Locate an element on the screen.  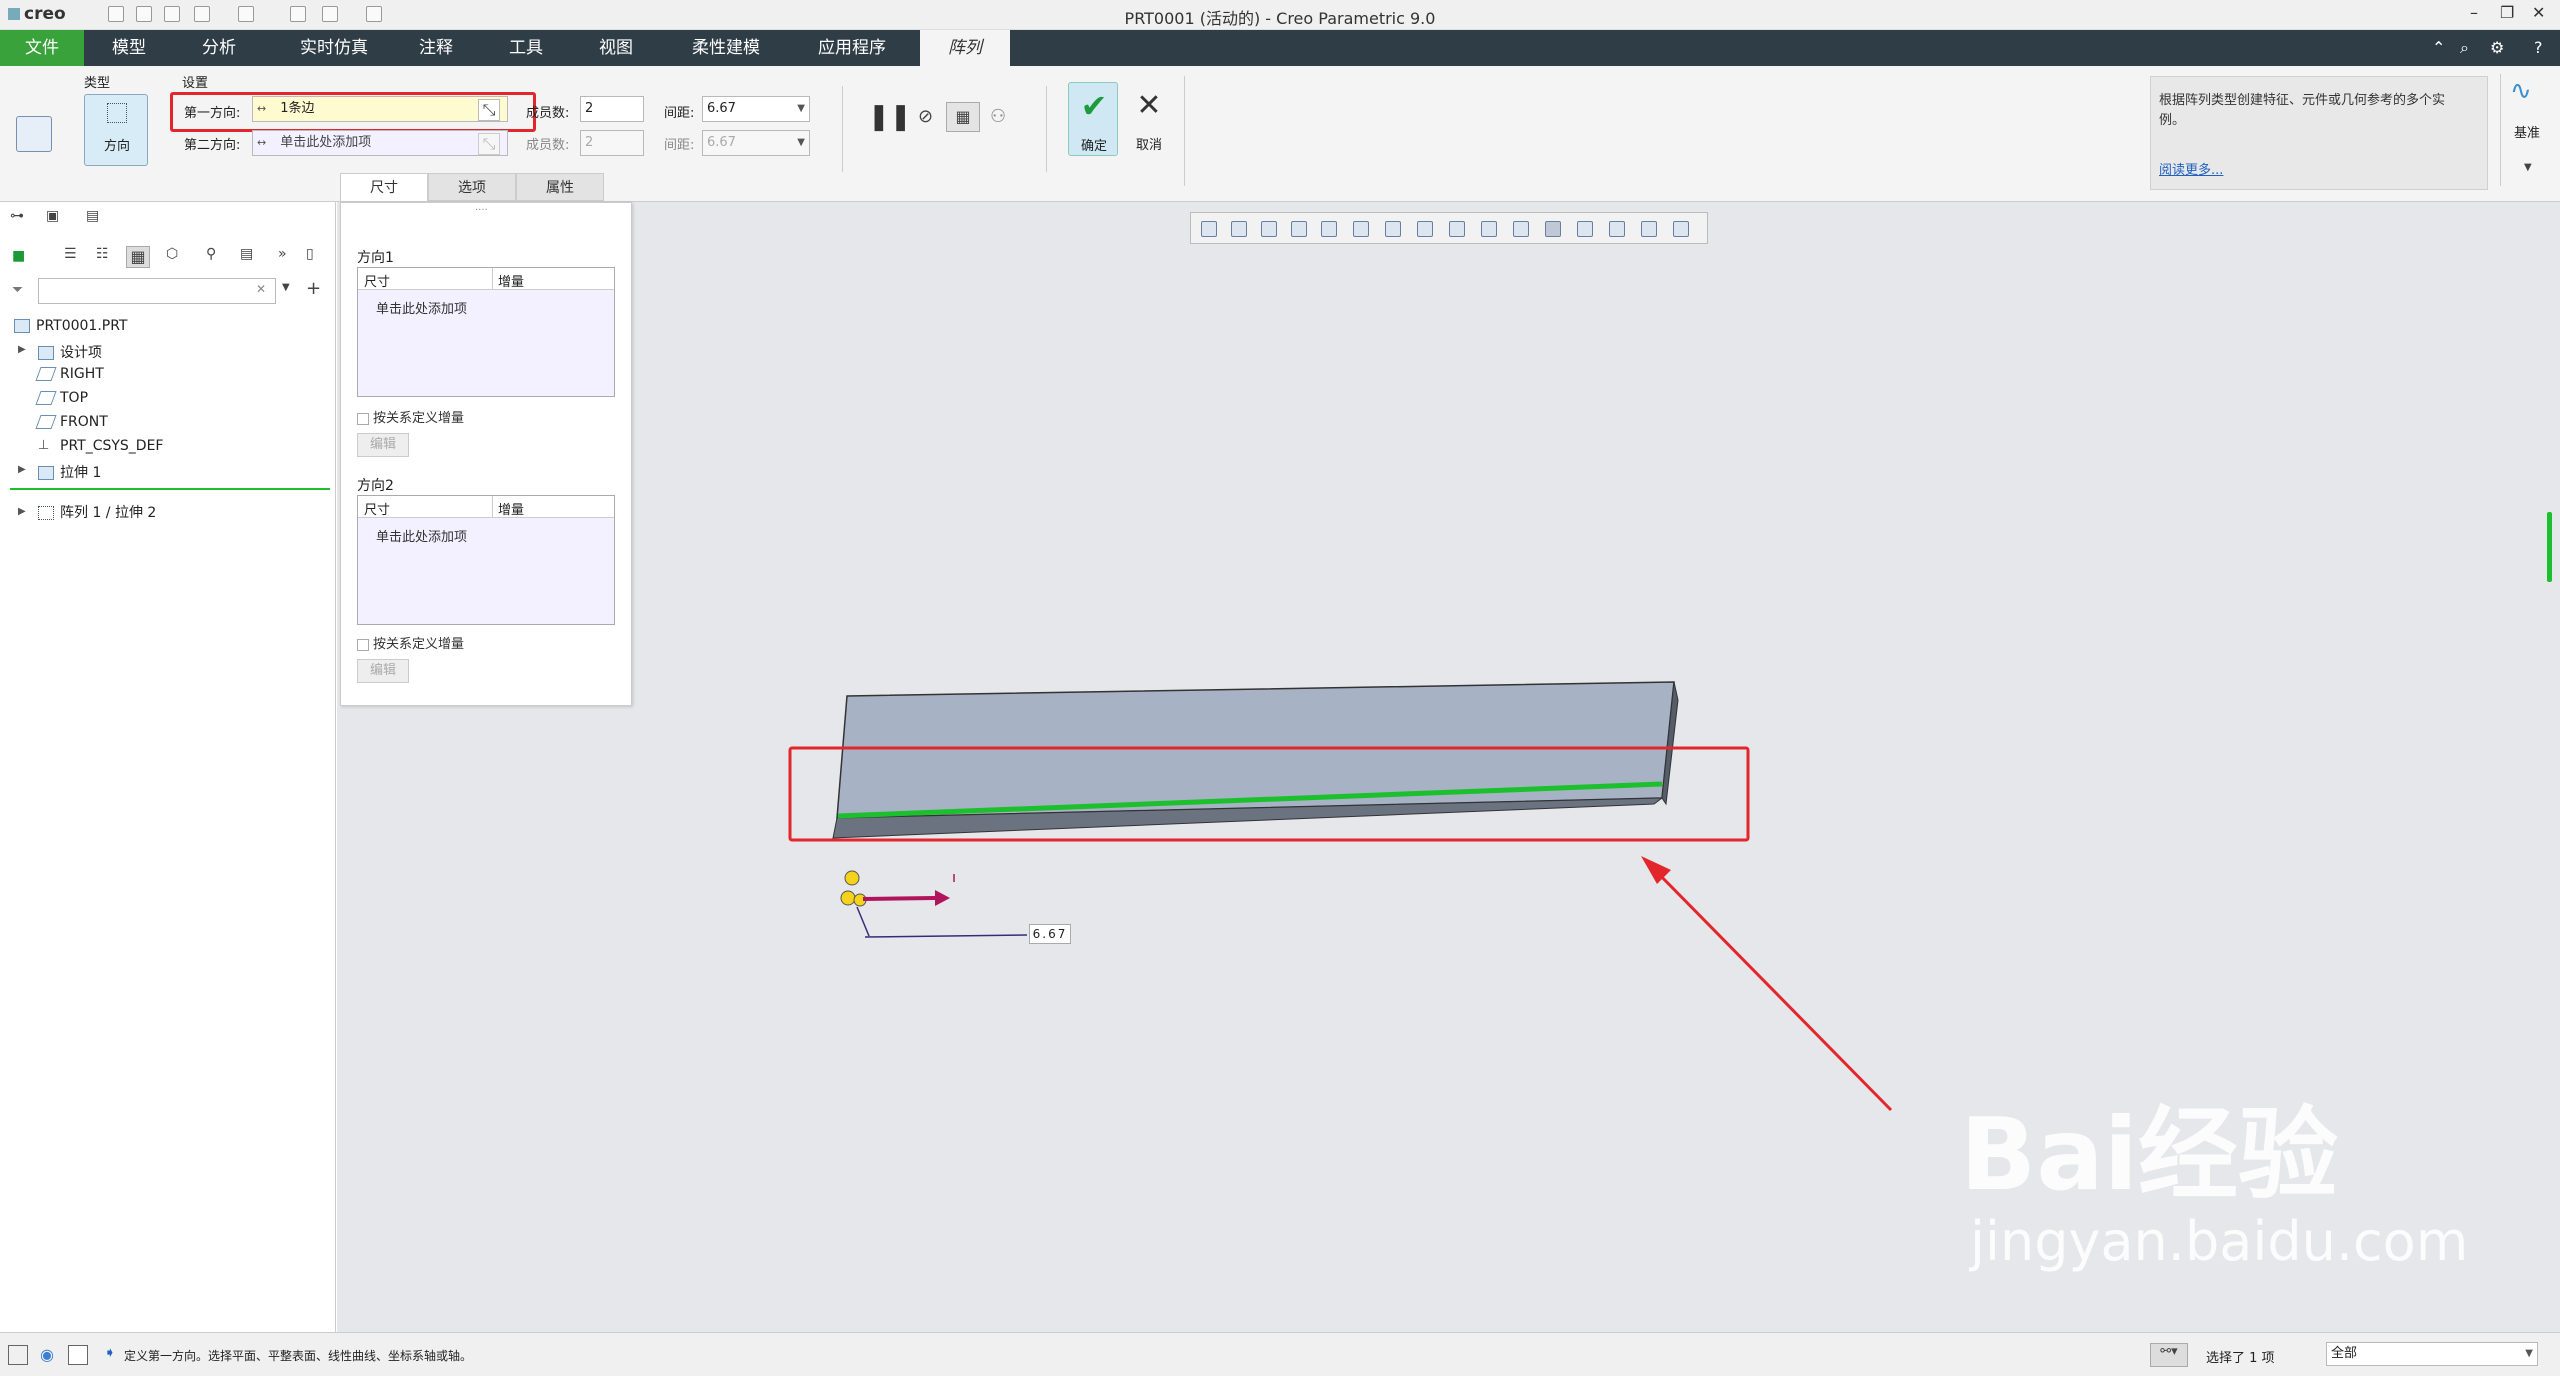
datum-display-icon is located at coordinates (1489, 229).